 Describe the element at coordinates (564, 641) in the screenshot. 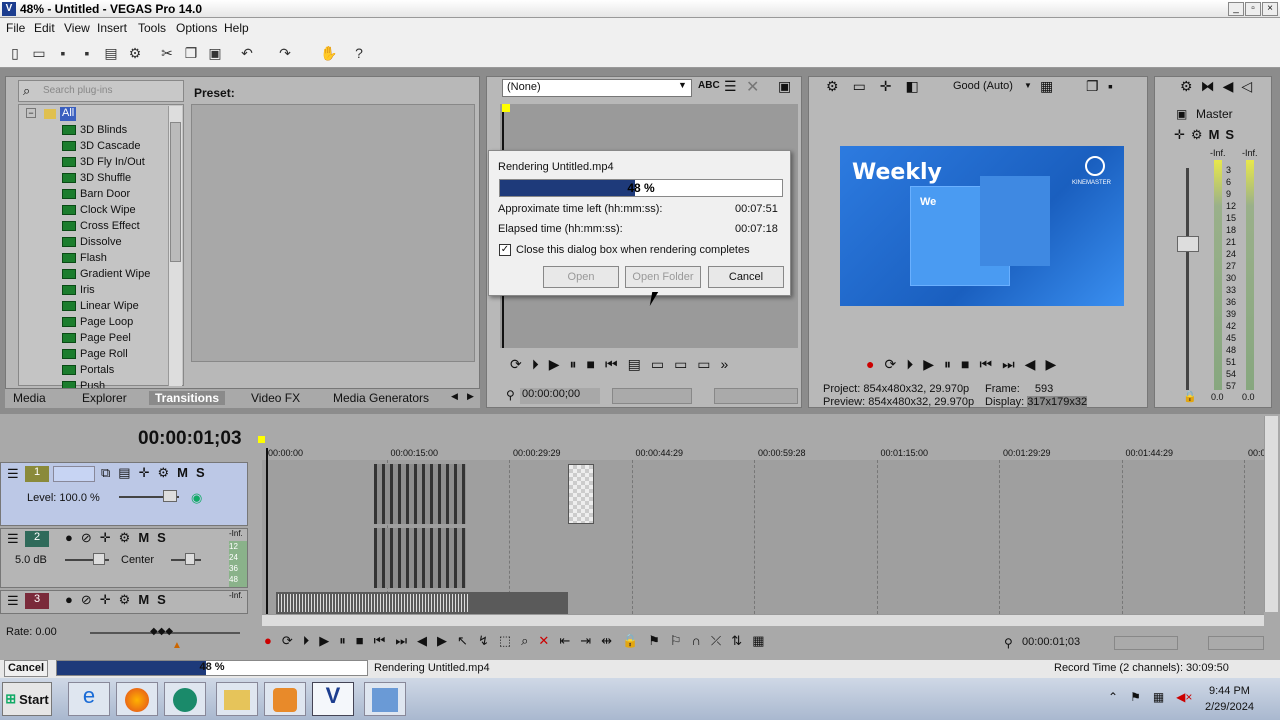

I see `trim-icon: ⇤` at that location.